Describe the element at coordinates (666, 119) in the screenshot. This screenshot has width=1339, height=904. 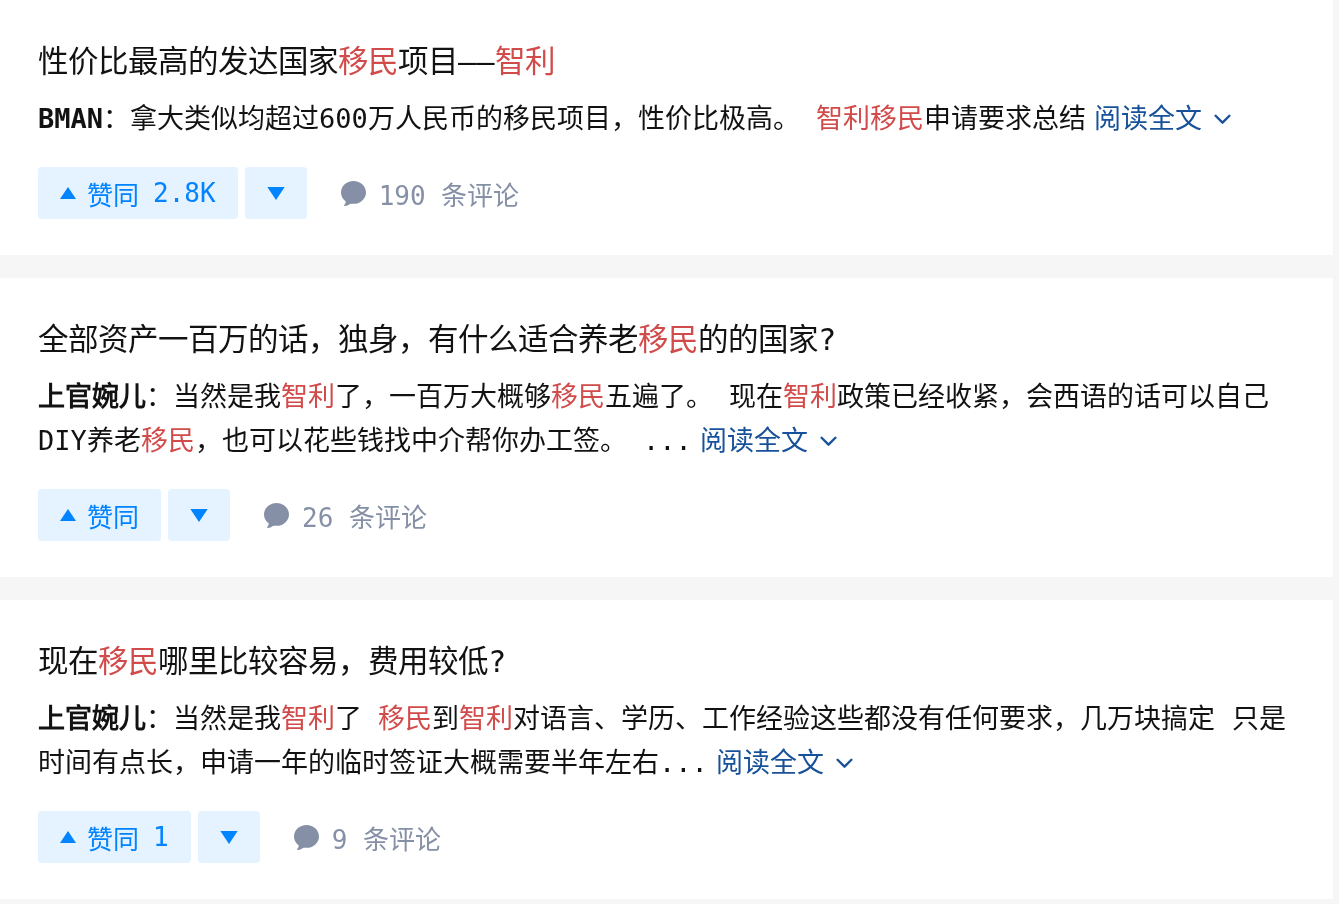
I see `answer-excerpt: BMAN：拿大类似均超过600万人民币的移民项目，性价比极高。 智利移民申请要求总结 阅读全文` at that location.